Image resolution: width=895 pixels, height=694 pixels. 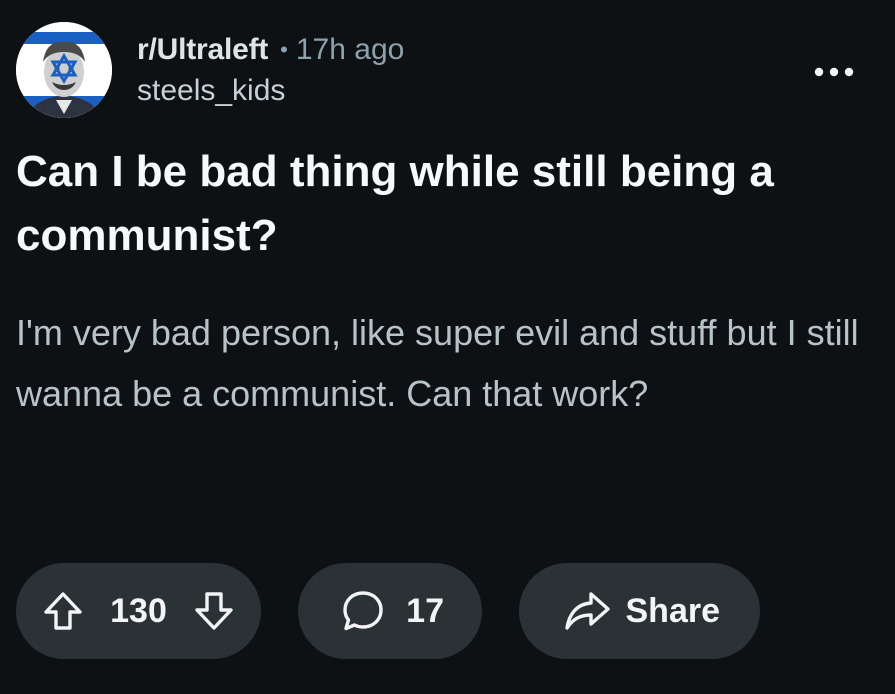 What do you see at coordinates (587, 611) in the screenshot?
I see `share-arrow-icon` at bounding box center [587, 611].